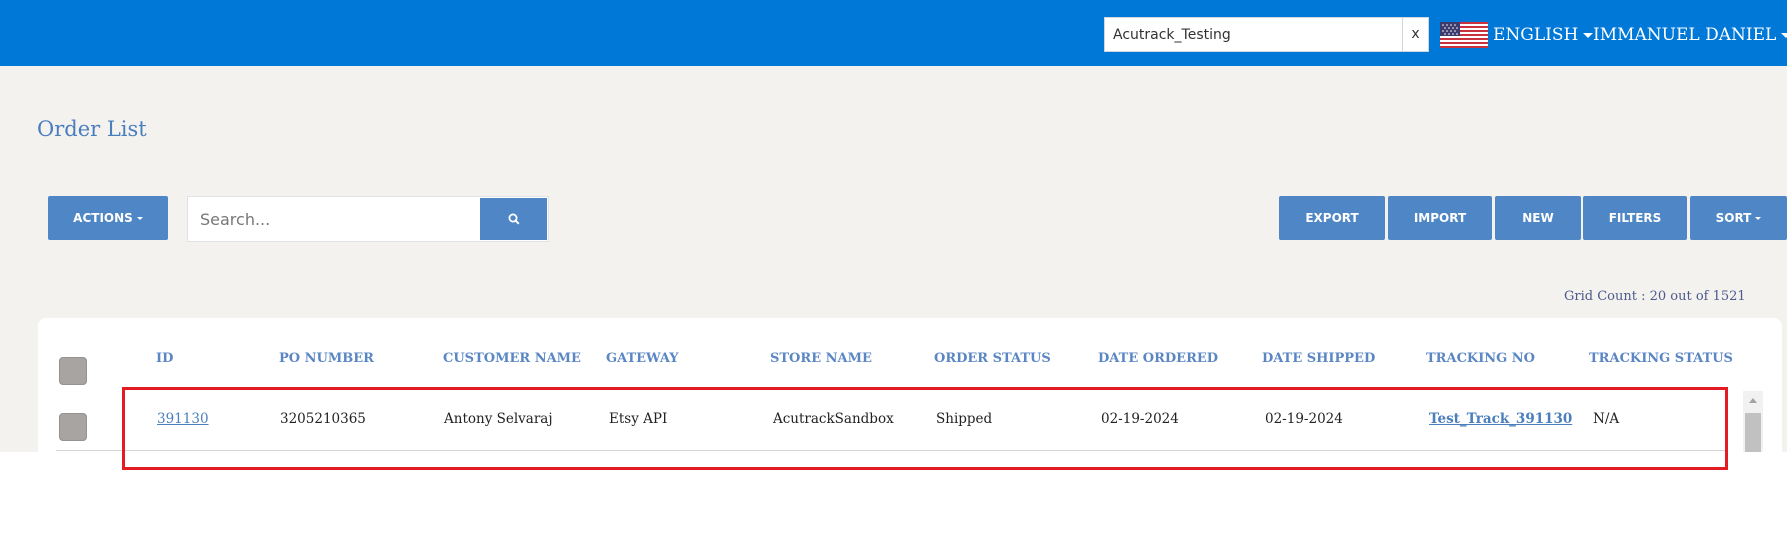 The height and width of the screenshot is (557, 1787). I want to click on store-name-cell: AcutrackSandbox, so click(833, 419).